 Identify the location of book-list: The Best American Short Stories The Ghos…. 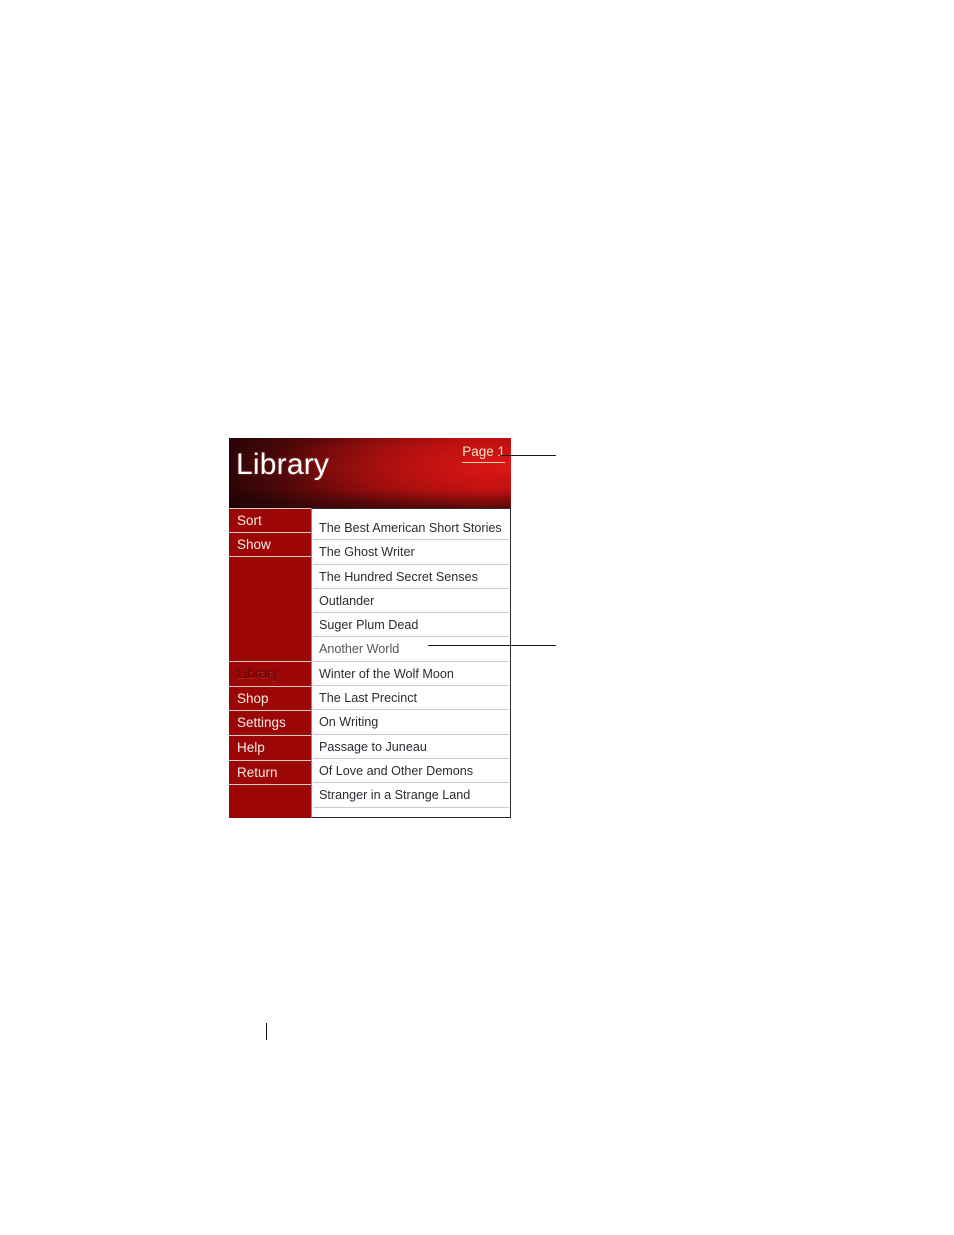
(411, 662).